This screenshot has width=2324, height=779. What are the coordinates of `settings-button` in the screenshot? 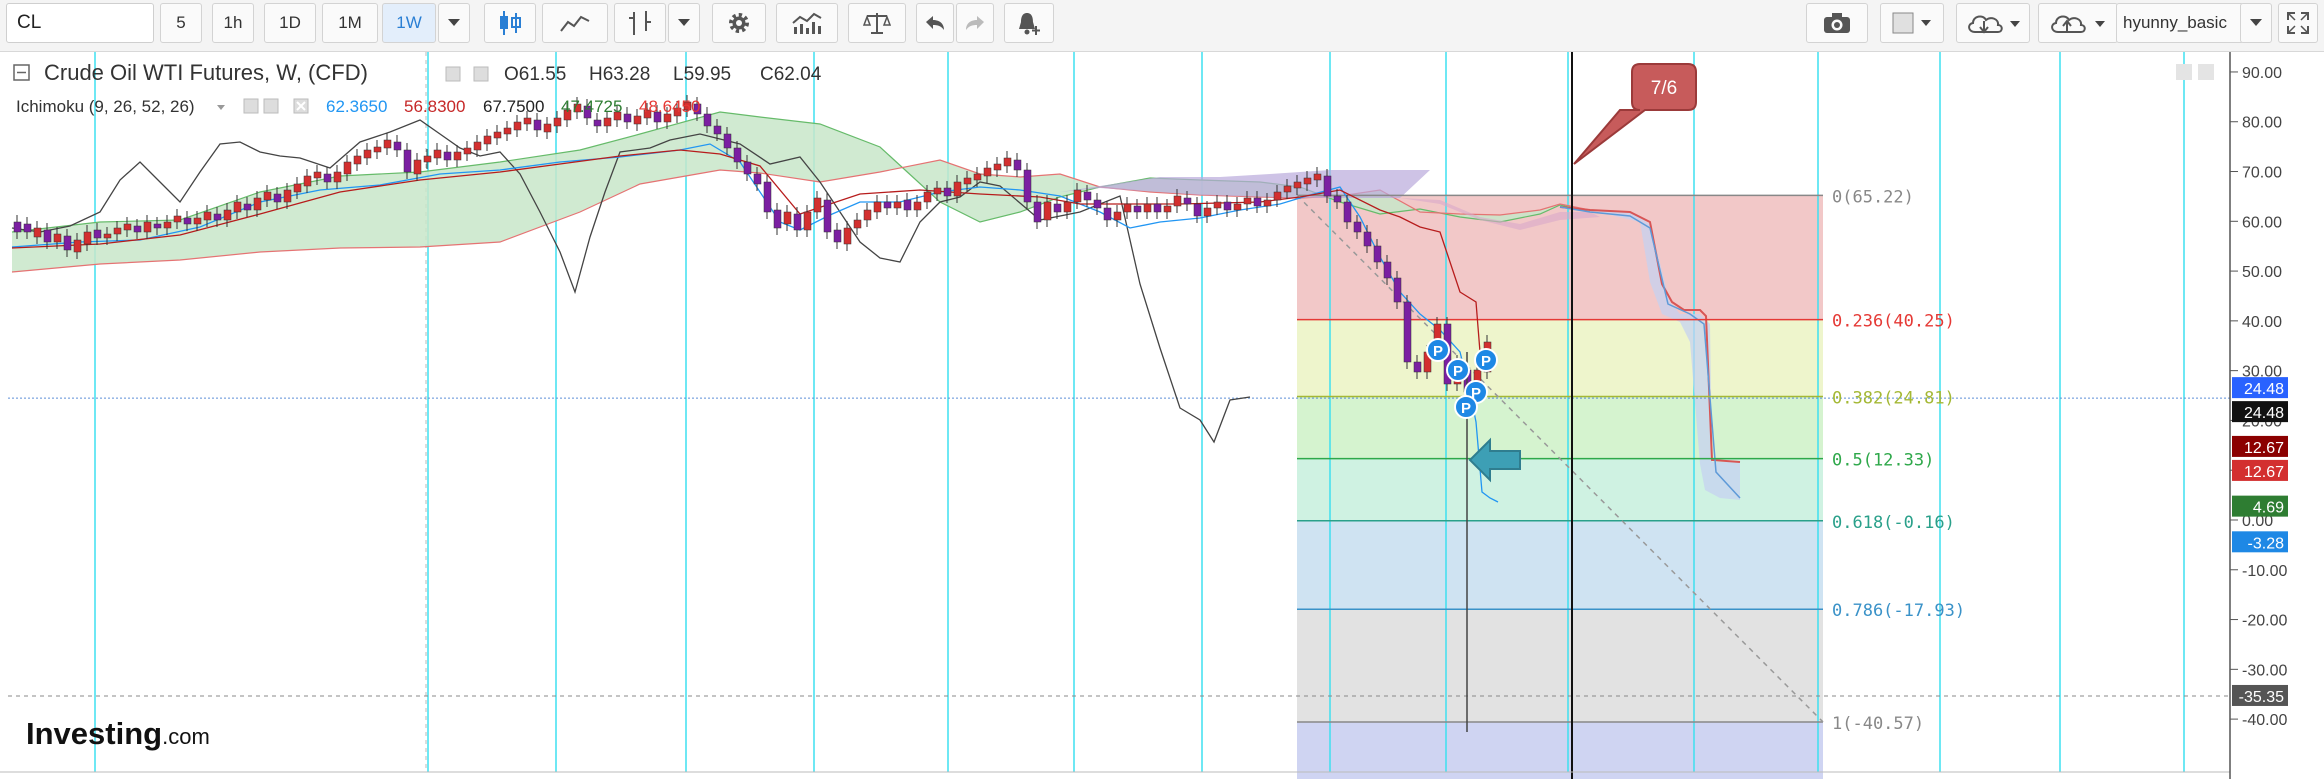 It's located at (739, 23).